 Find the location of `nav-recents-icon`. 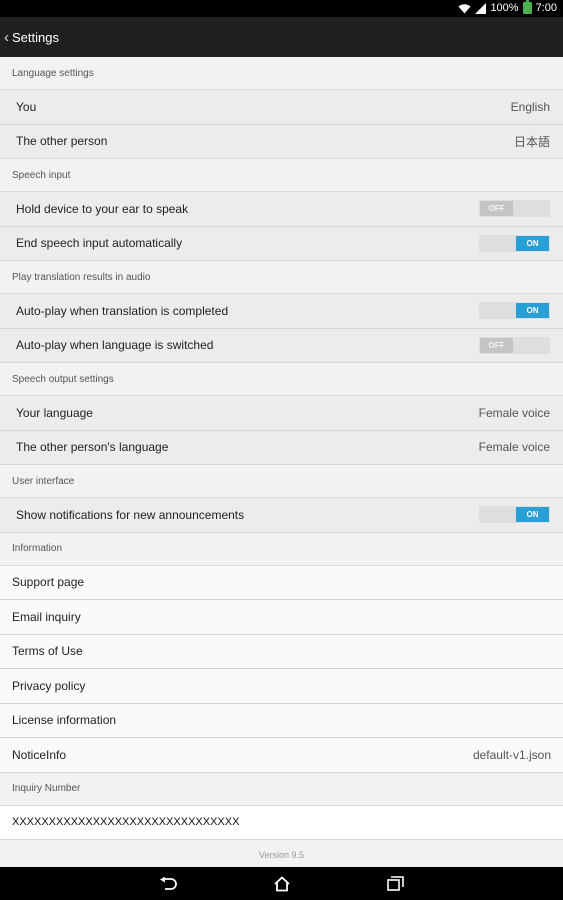

nav-recents-icon is located at coordinates (395, 883).